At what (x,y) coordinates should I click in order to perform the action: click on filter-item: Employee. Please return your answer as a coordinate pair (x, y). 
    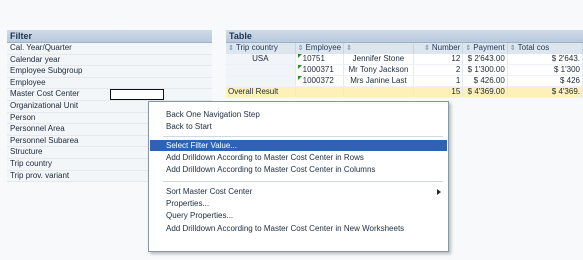
    Looking at the image, I should click on (109, 84).